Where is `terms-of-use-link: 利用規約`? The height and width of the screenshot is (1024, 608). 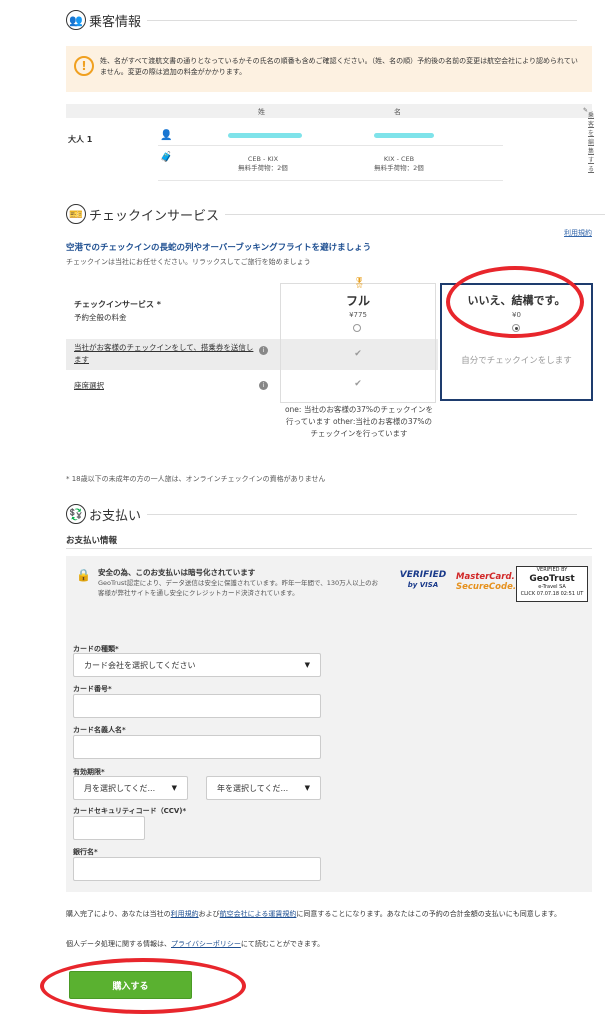
terms-of-use-link: 利用規約 is located at coordinates (185, 914).